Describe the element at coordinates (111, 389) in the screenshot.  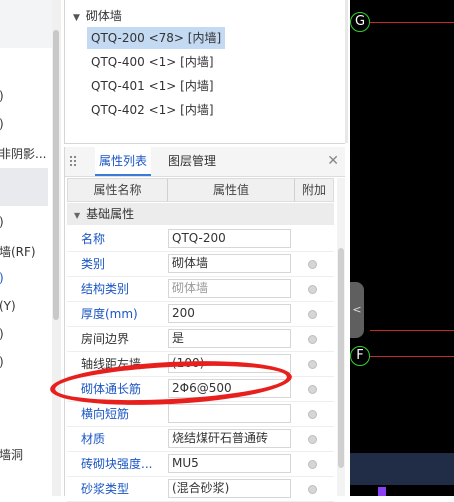
I see `prop-label: 砌体通长筋` at that location.